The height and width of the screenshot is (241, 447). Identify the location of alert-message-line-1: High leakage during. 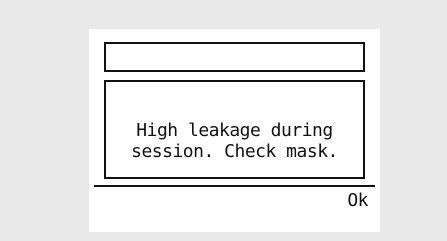
(234, 130).